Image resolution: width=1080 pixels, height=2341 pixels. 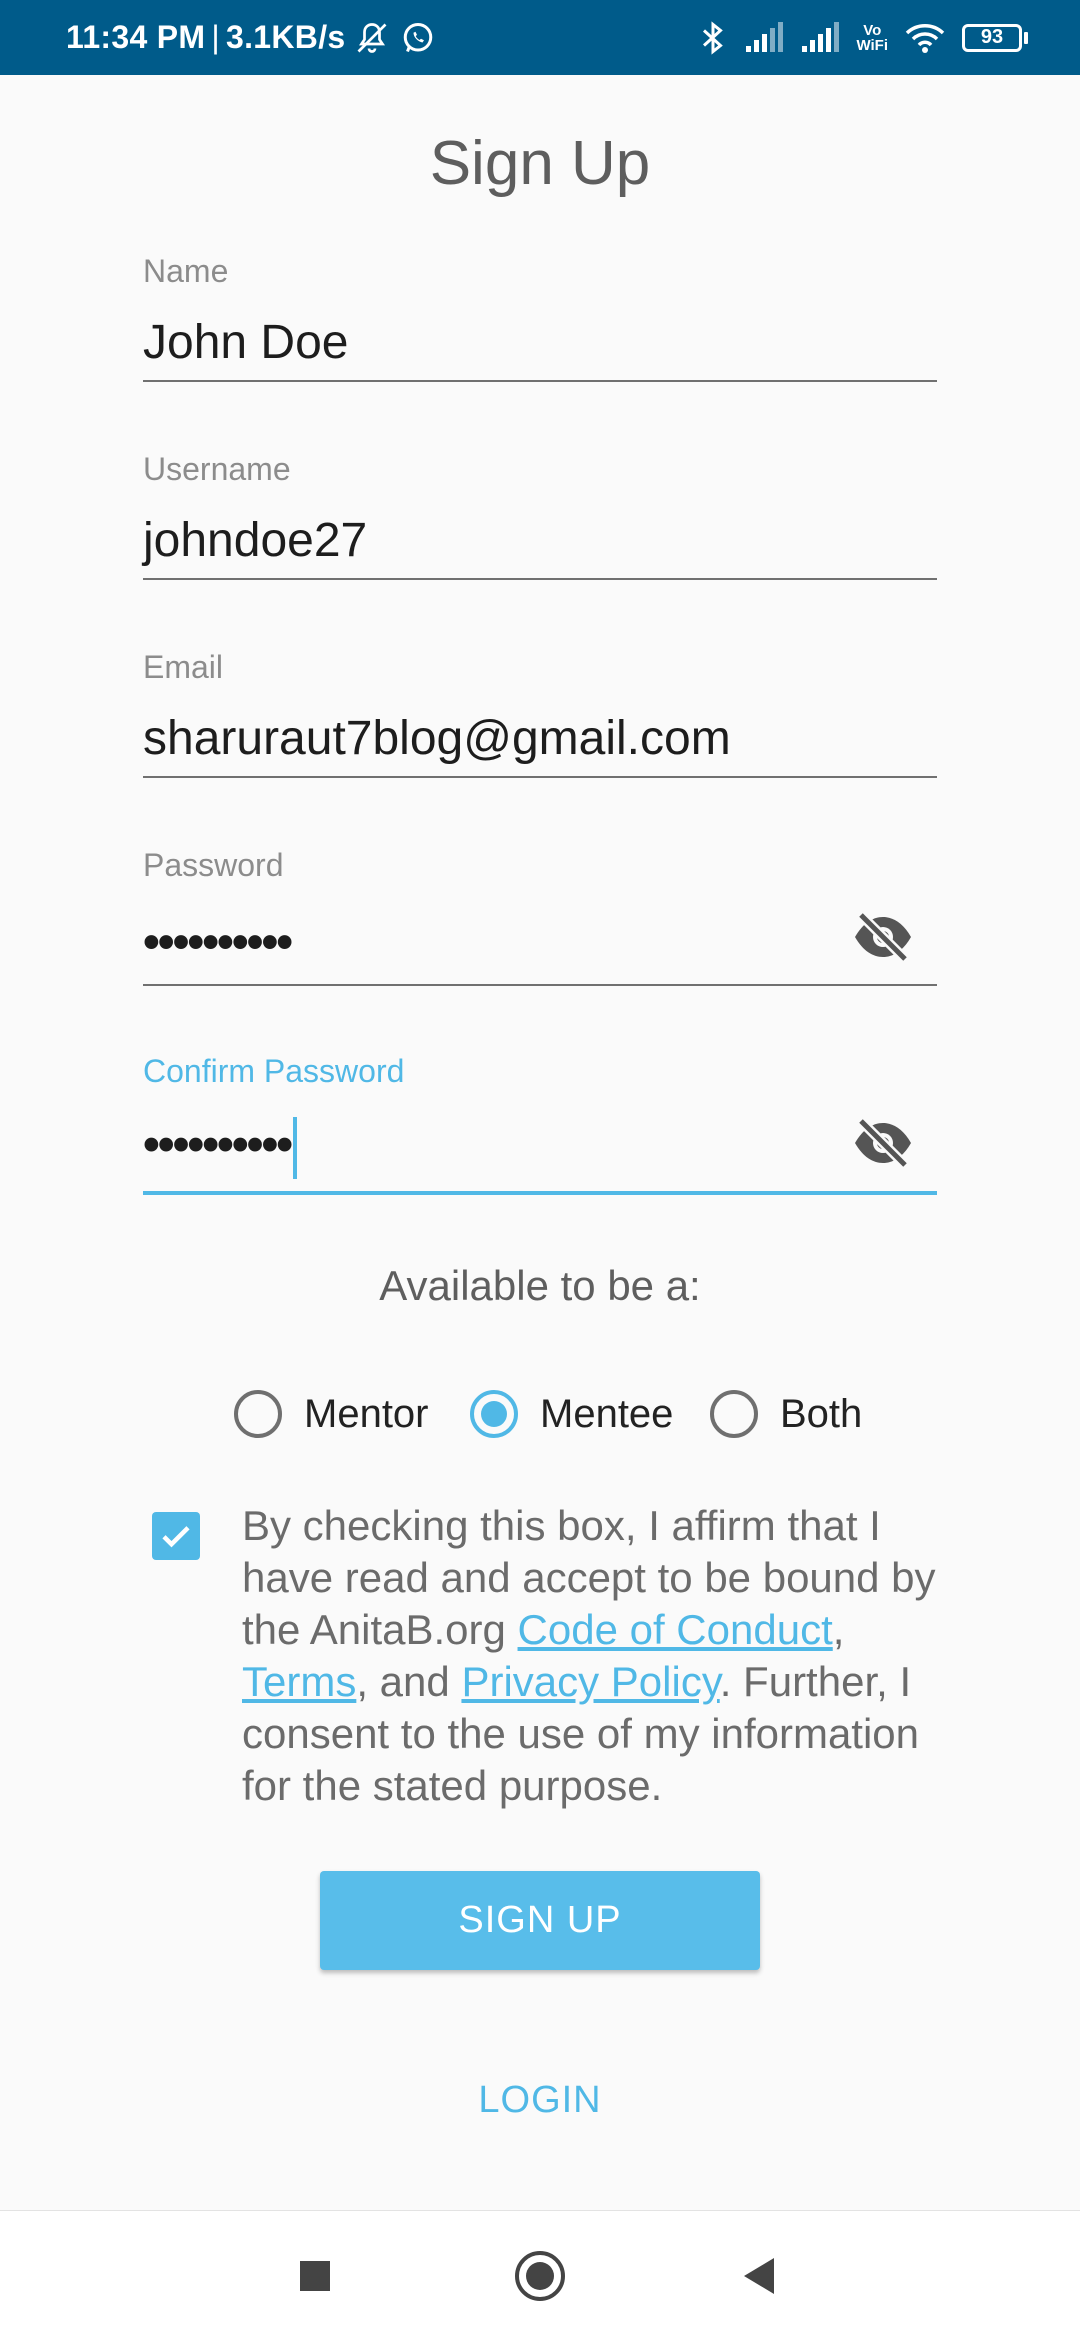 What do you see at coordinates (925, 38) in the screenshot?
I see `wifi-icon` at bounding box center [925, 38].